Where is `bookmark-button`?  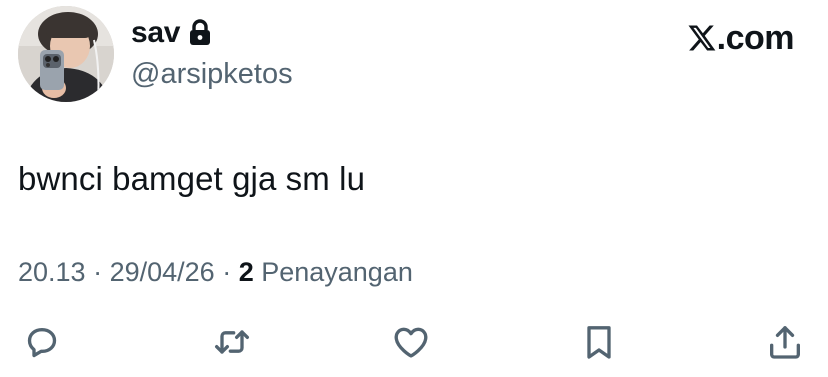
bookmark-button is located at coordinates (599, 342).